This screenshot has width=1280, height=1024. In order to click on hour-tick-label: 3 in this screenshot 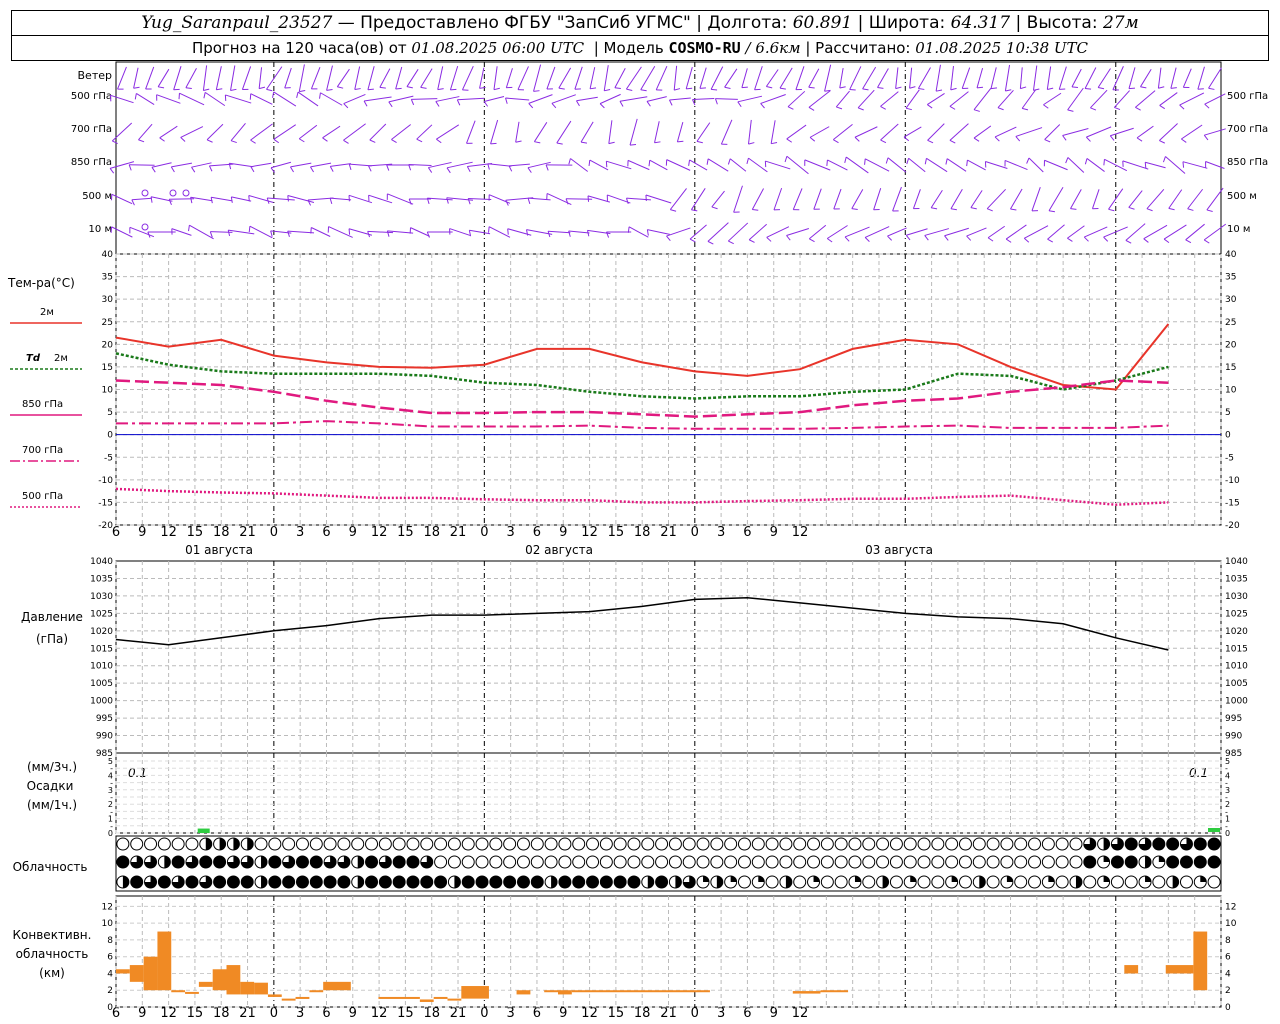, I will do `click(721, 1013)`.